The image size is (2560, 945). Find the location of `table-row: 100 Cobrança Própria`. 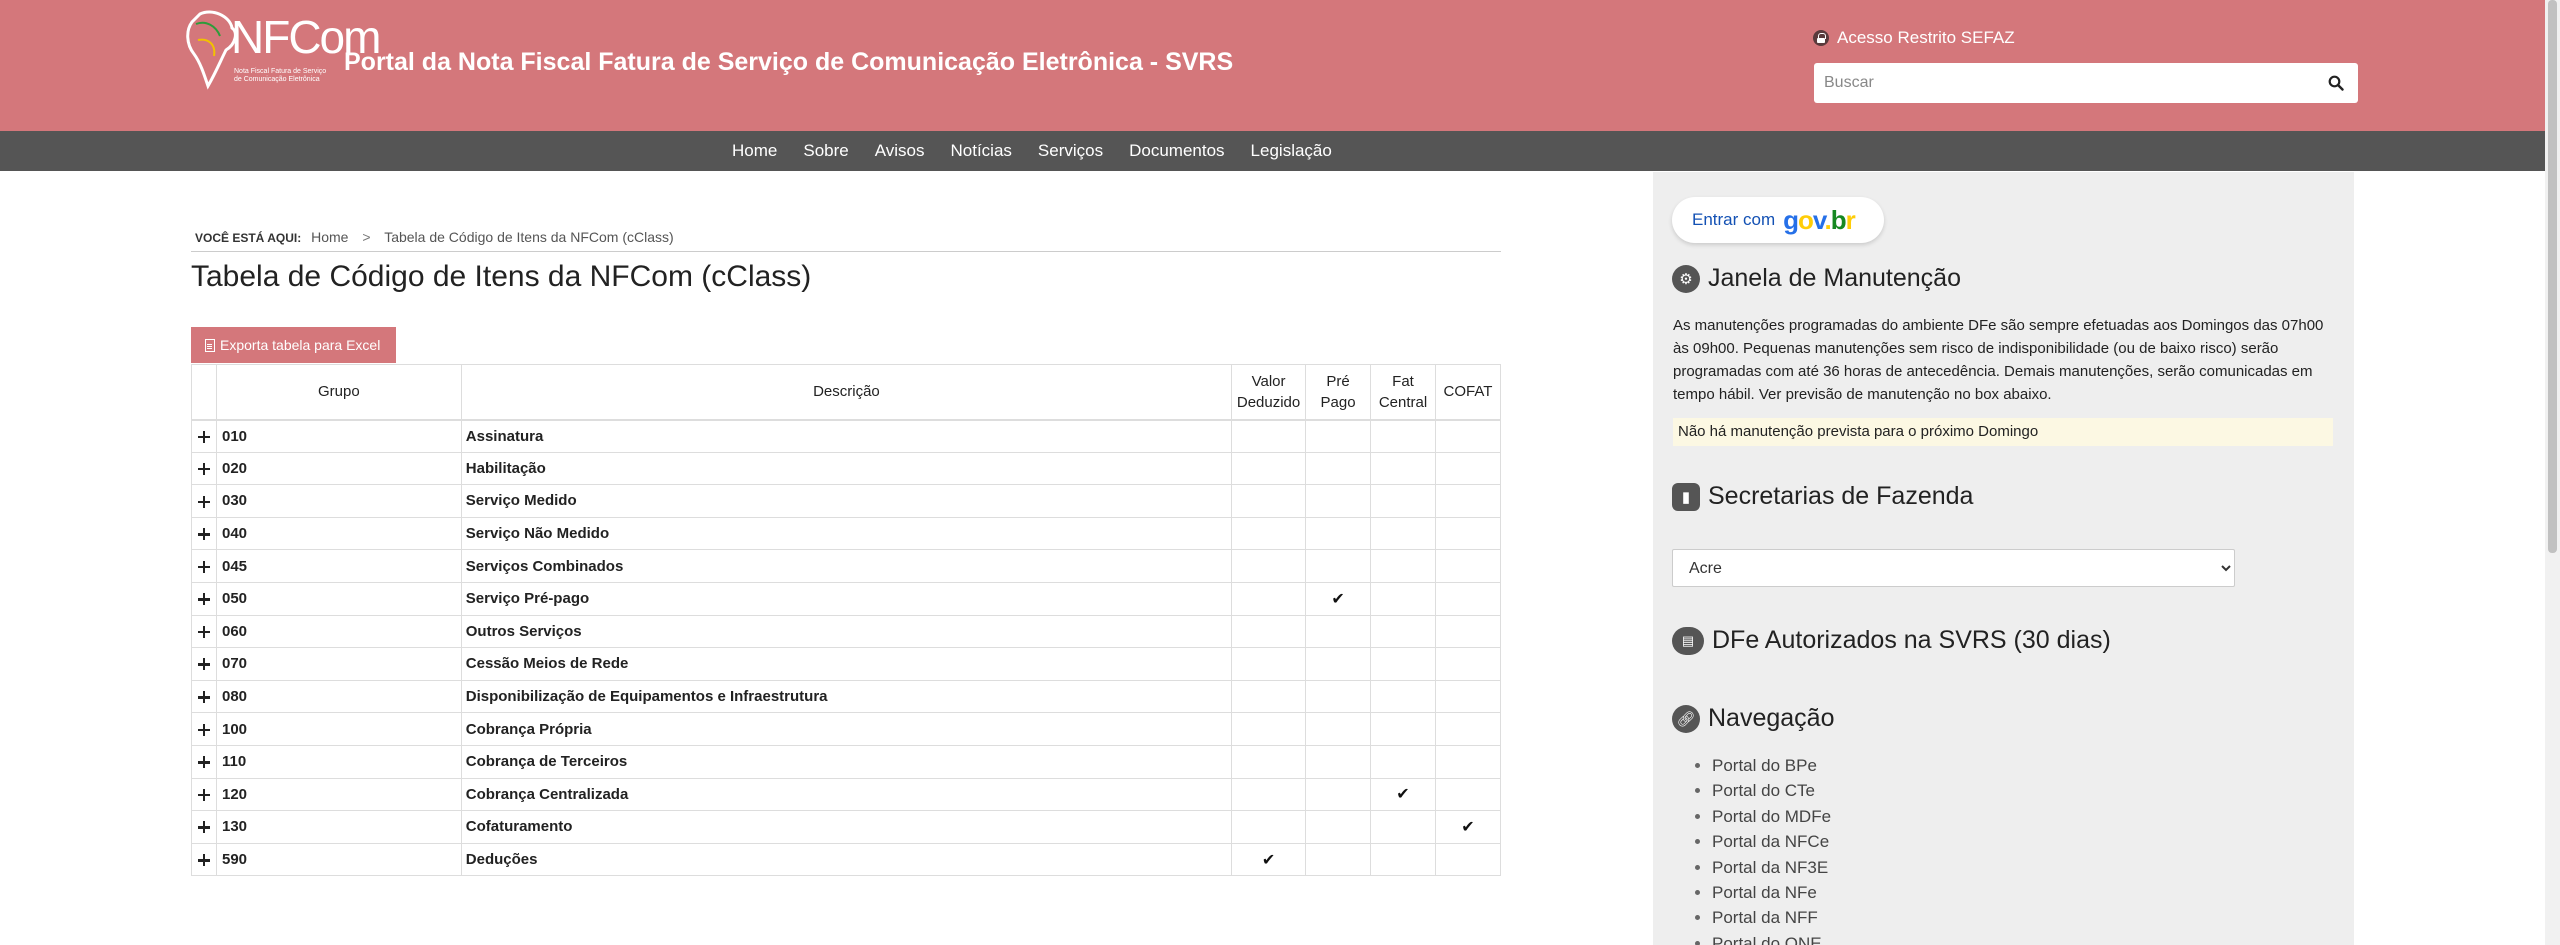

table-row: 100 Cobrança Própria is located at coordinates (846, 729).